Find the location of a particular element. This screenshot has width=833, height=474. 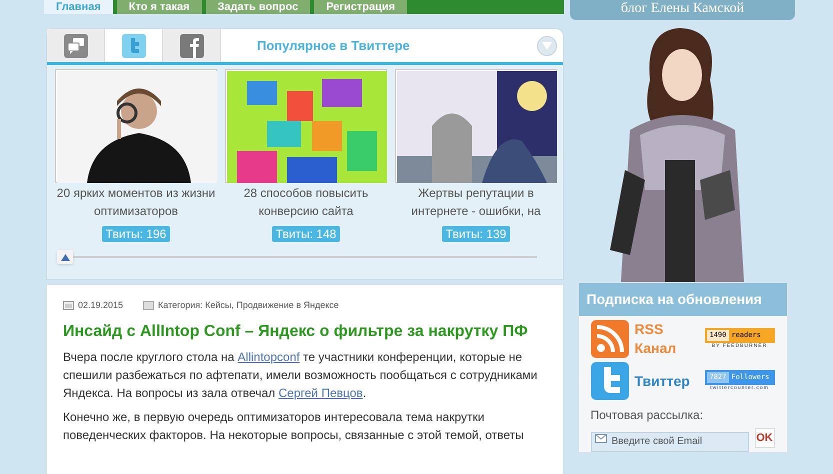

paragraph: Вчера после круглого стола на Allintopconf те участники конференции, которые не спешили разбежаться по афтепати, имели возможность пообщаться с сотрудниками Яндекса. На вопросы из зала отвечал Сергей Певцов. is located at coordinates (300, 375).